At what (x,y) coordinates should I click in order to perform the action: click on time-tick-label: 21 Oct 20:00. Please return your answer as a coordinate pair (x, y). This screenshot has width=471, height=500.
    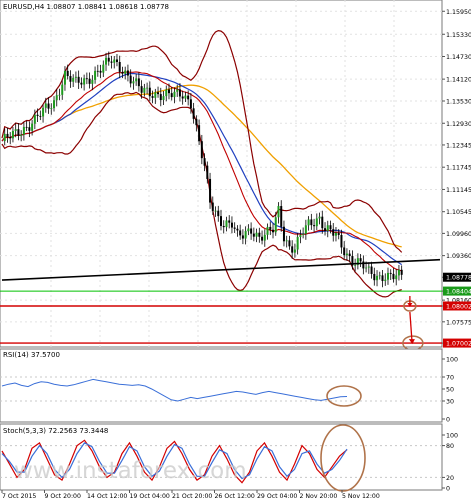
    Looking at the image, I should click on (192, 496).